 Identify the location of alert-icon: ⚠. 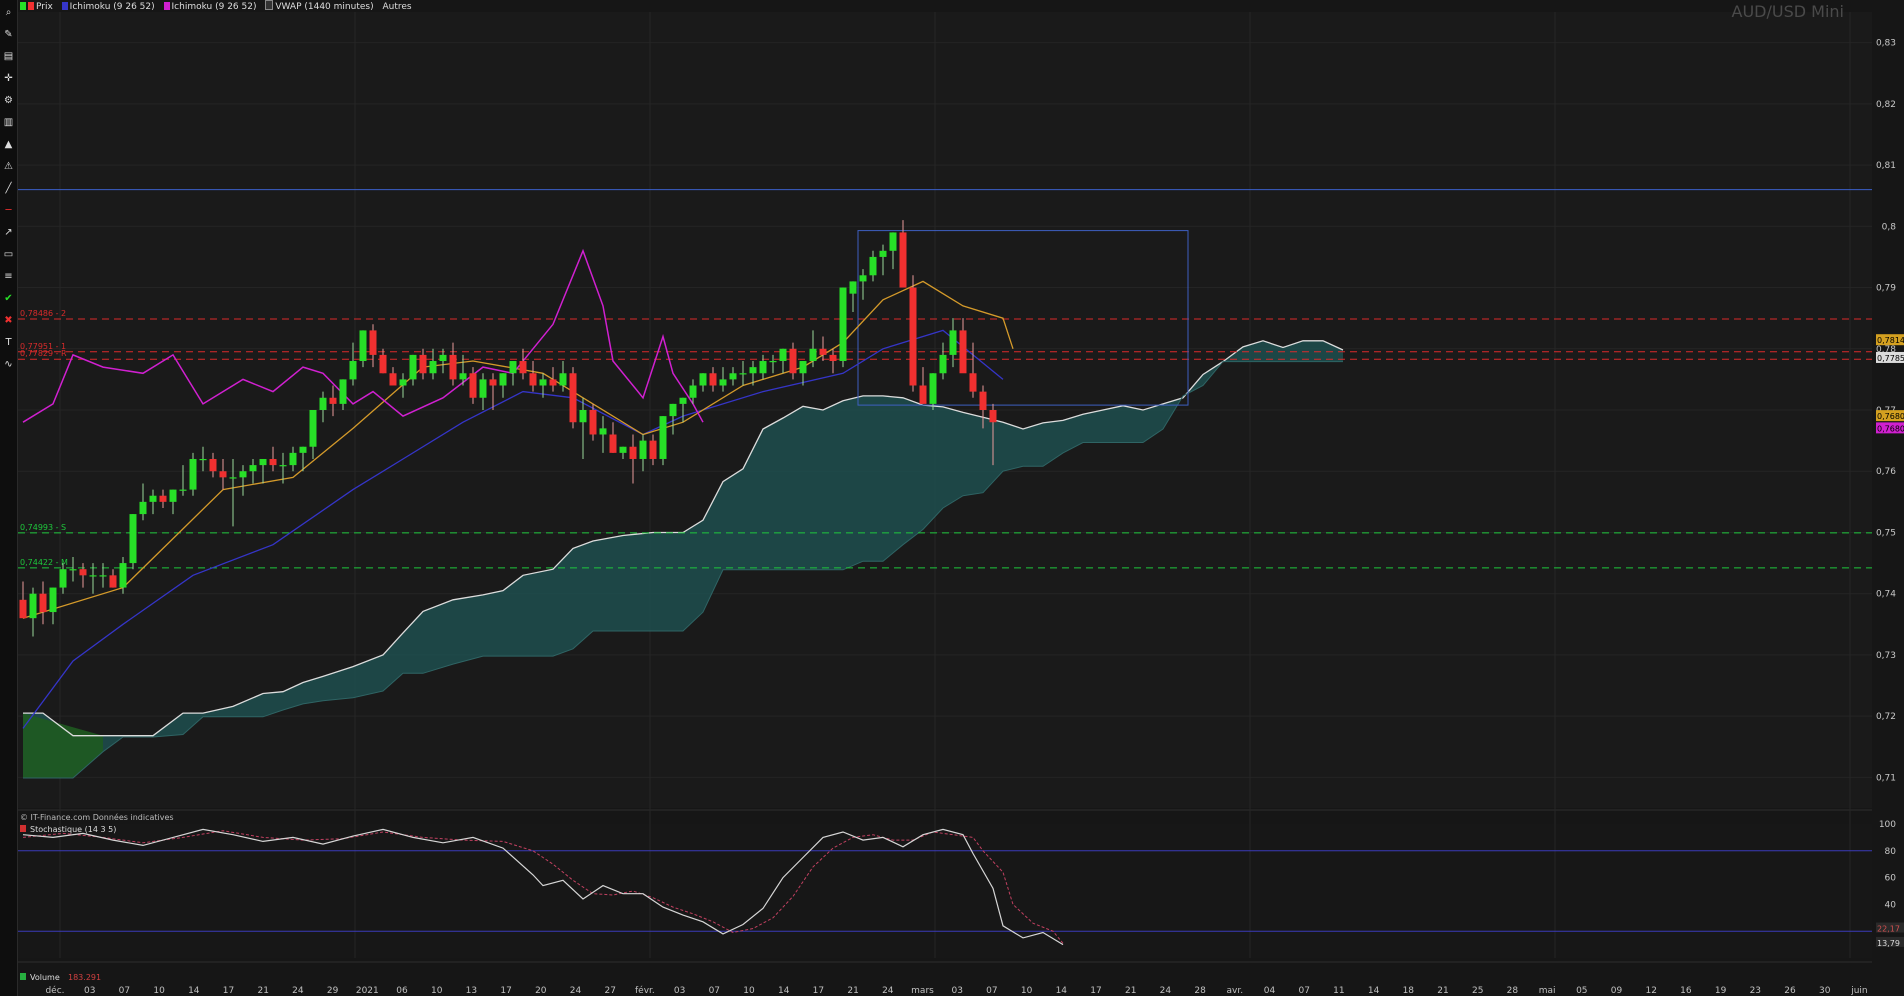
(8, 166).